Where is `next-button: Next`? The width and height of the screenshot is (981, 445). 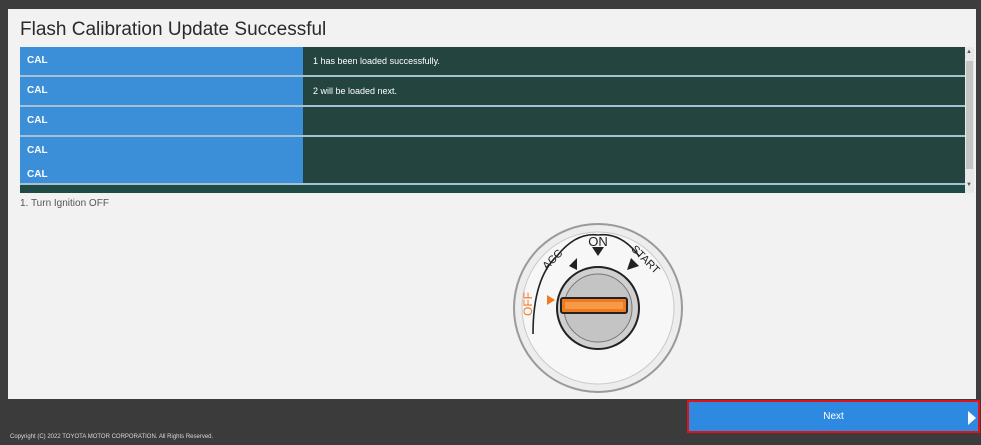
next-button: Next is located at coordinates (833, 416).